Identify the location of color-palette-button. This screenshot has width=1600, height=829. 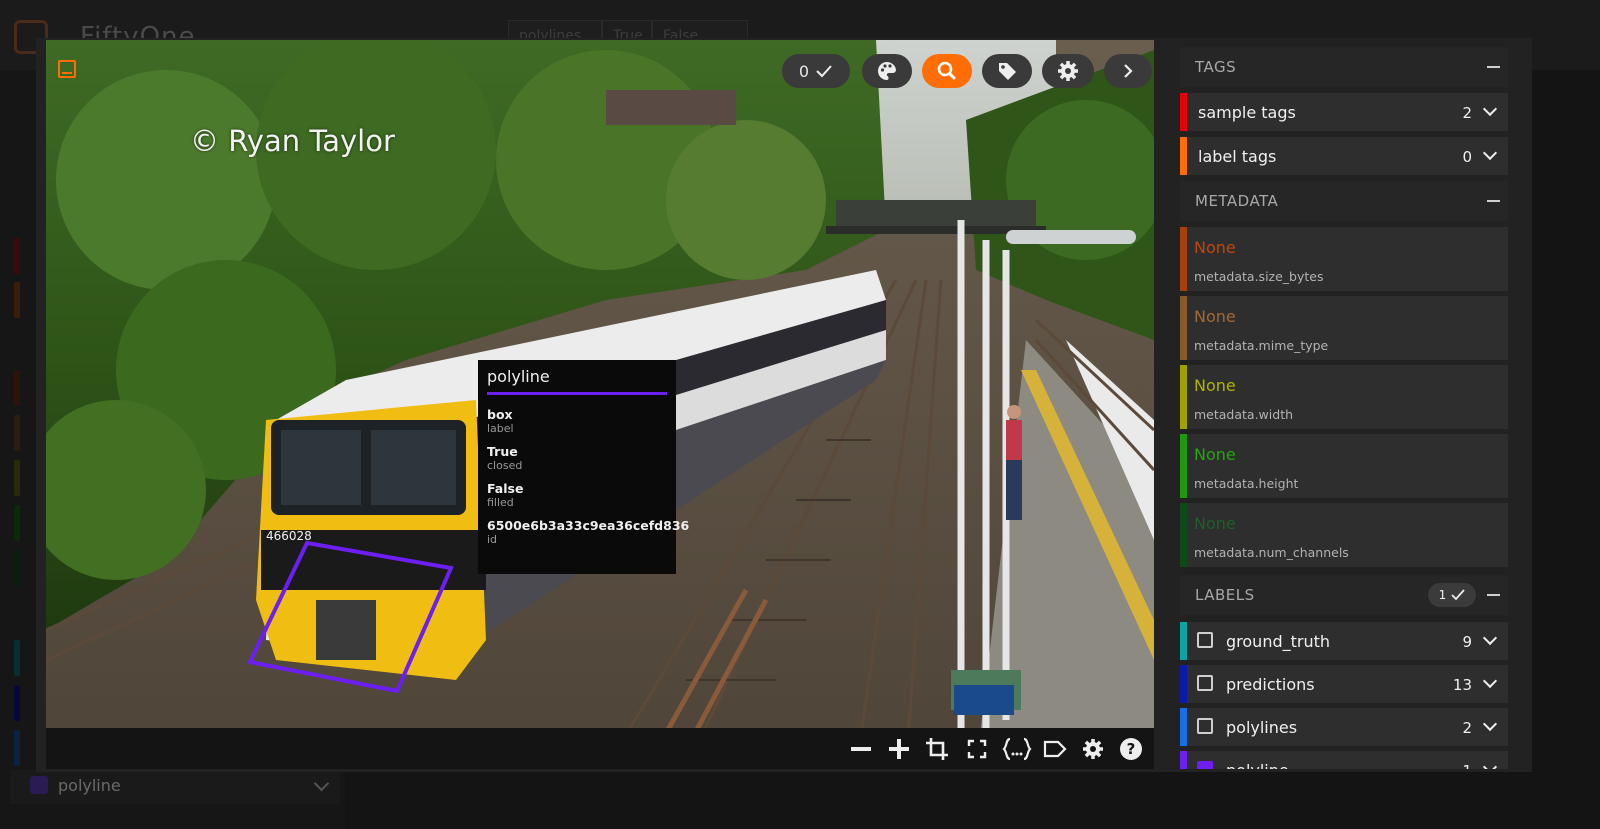
(887, 71).